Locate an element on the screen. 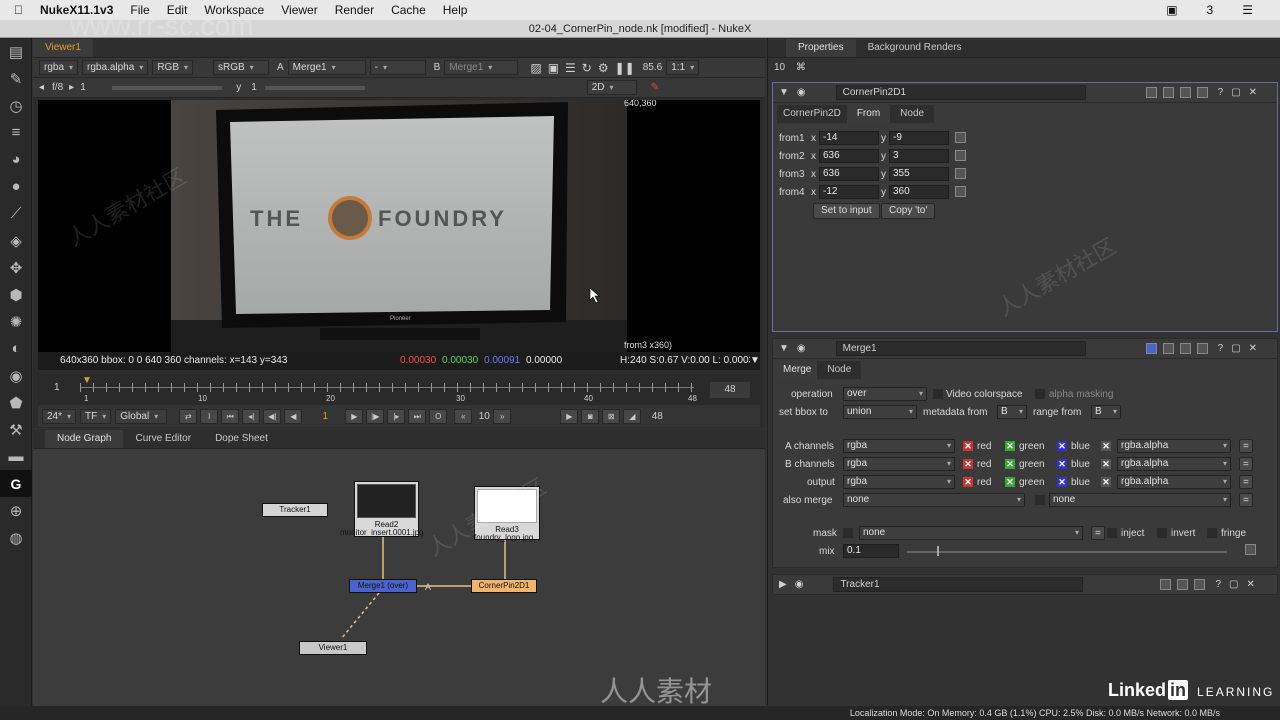 This screenshot has width=1280, height=720. merge-revert-icon is located at coordinates (1202, 348).